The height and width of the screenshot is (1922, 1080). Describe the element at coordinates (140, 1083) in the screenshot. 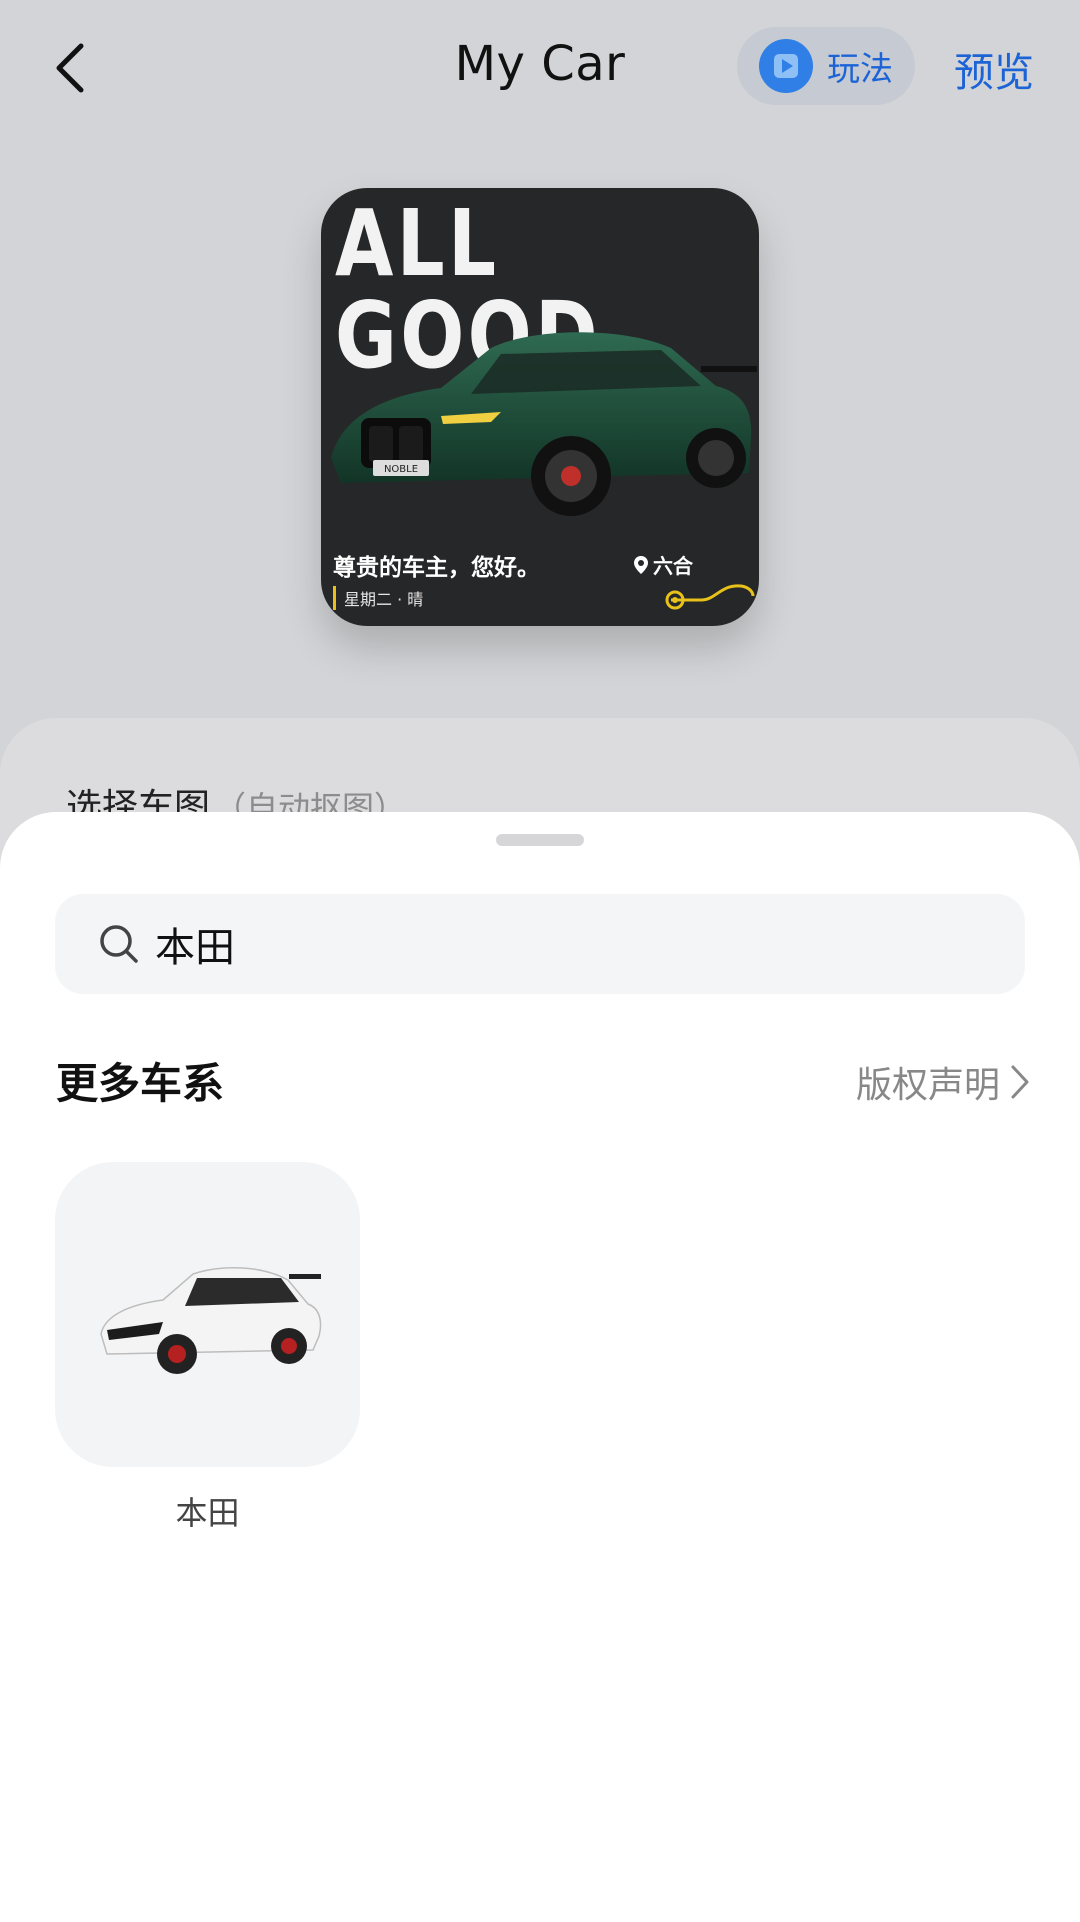

I see `more-series-title: 更多车系` at that location.